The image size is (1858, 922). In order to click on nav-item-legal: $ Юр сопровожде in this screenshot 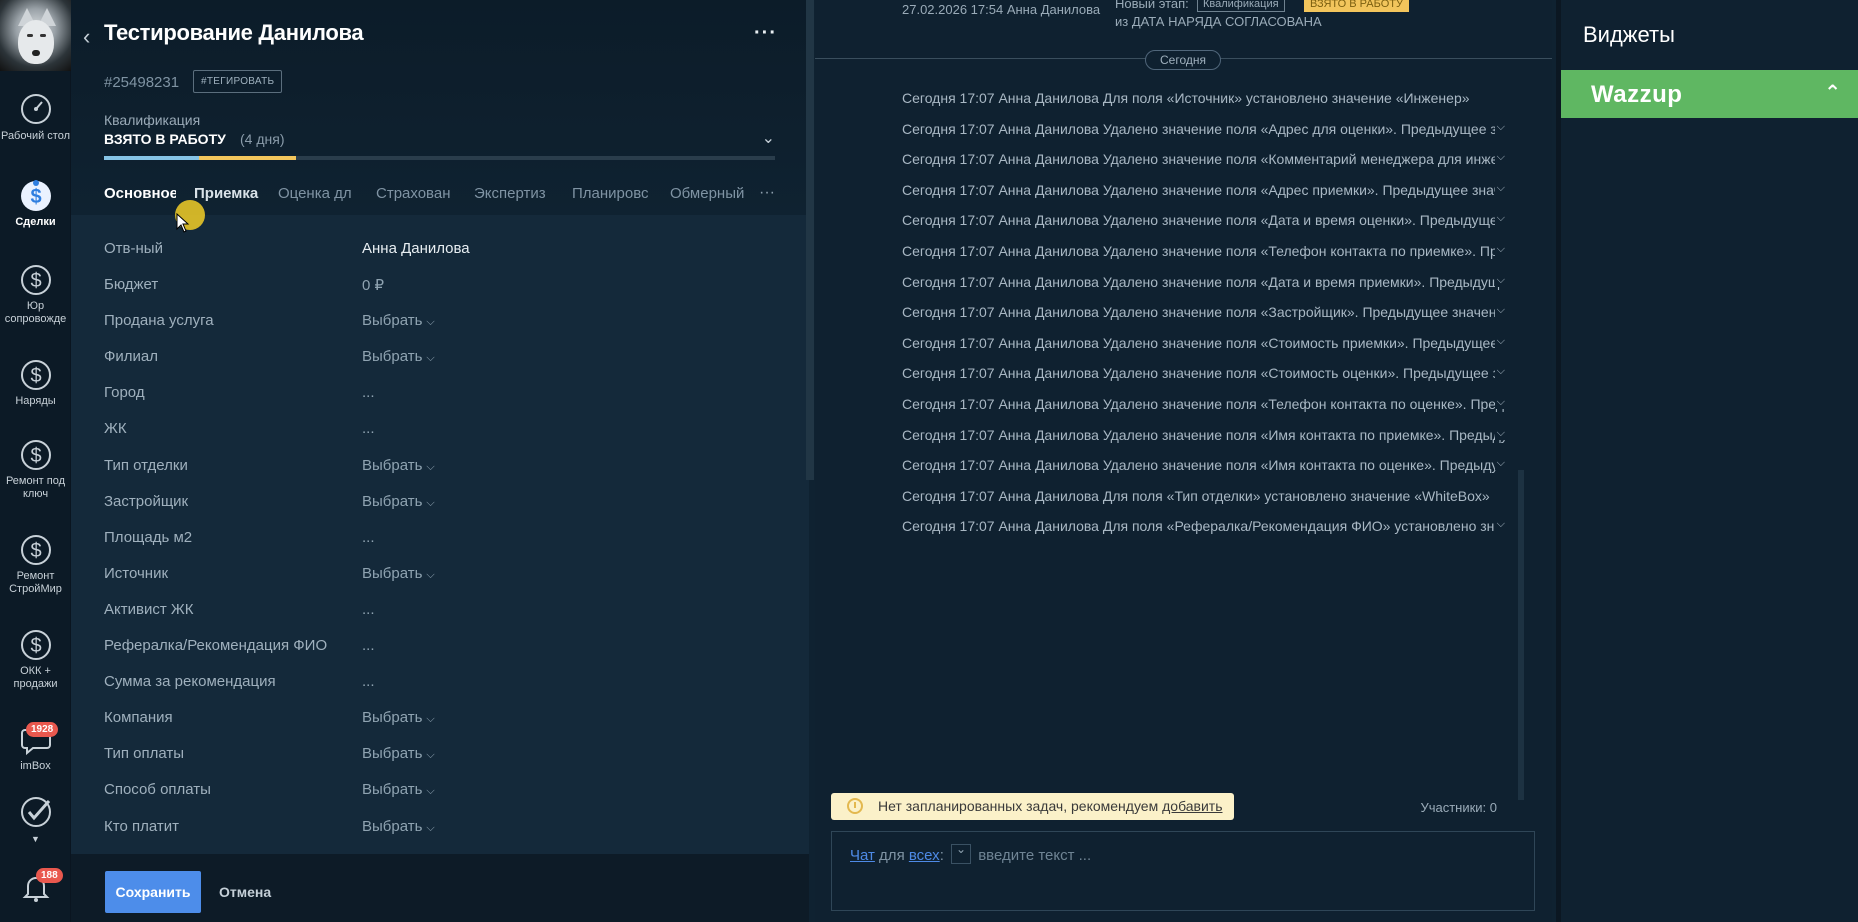, I will do `click(35, 294)`.